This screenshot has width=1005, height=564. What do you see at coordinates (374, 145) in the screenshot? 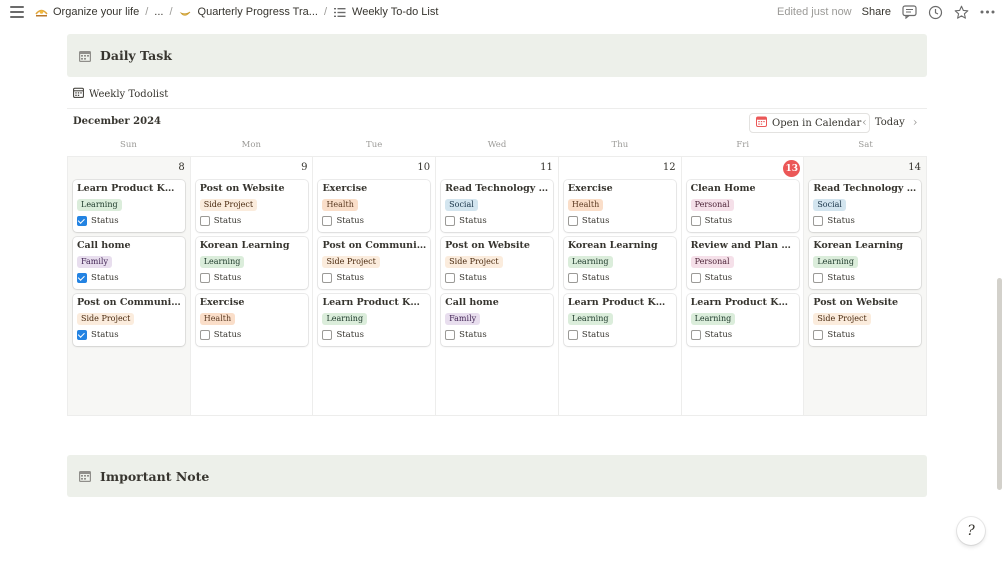
I see `weekday-label: Tue` at bounding box center [374, 145].